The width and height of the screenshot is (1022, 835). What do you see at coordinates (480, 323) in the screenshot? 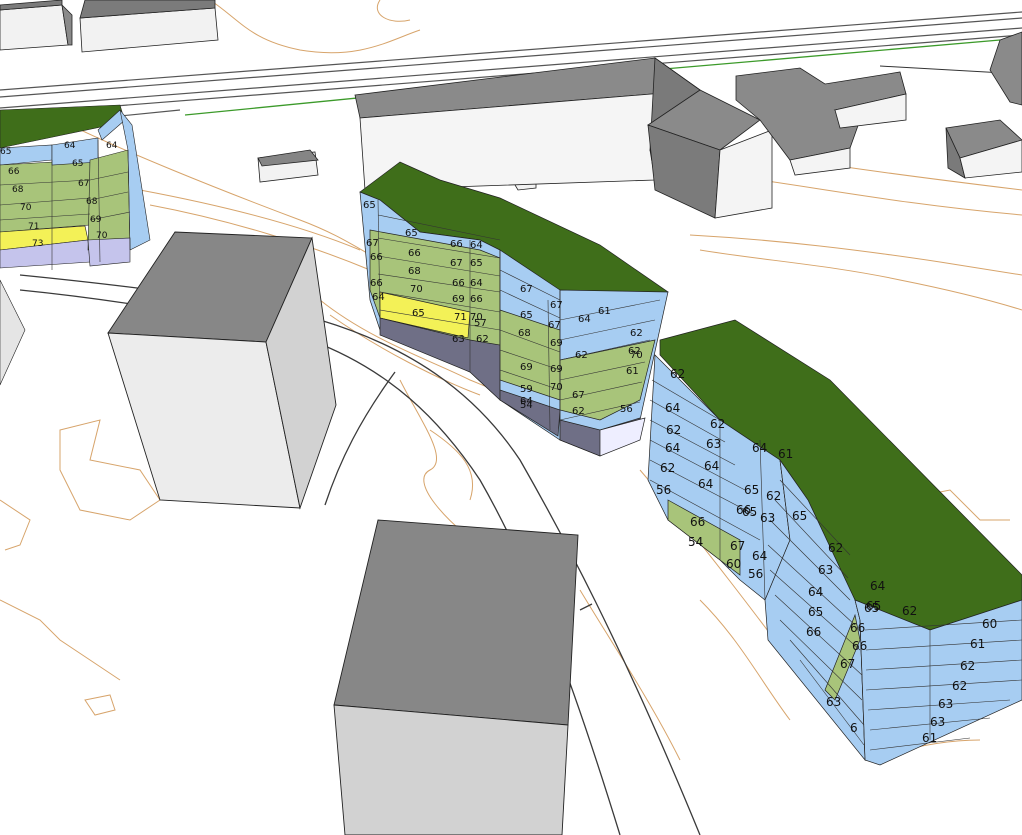
I see `level-label: 57` at bounding box center [480, 323].